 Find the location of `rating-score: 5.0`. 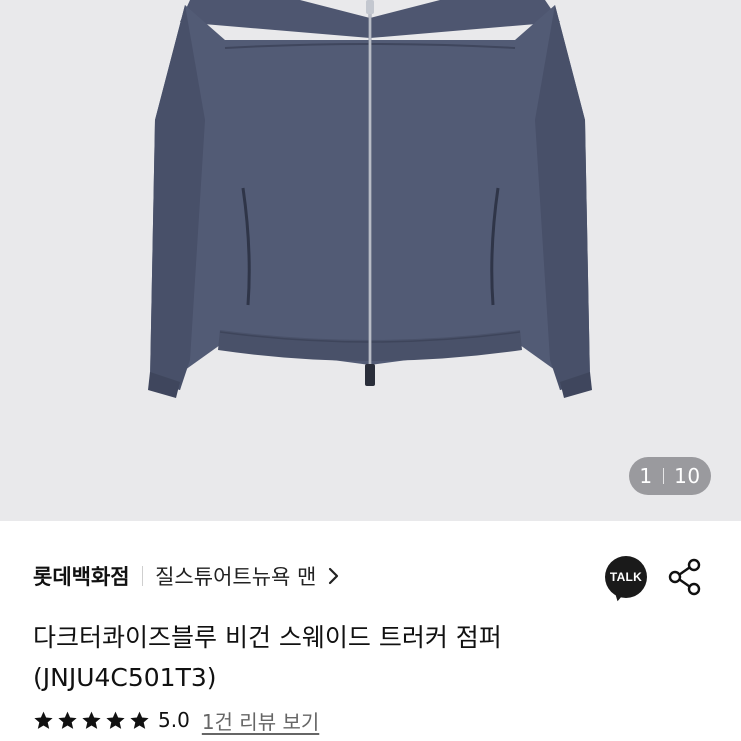

rating-score: 5.0 is located at coordinates (174, 720).